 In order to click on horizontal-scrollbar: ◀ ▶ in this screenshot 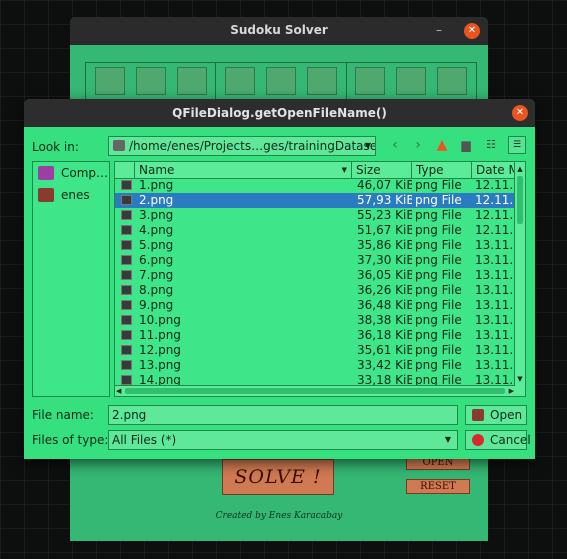, I will do `click(315, 390)`.